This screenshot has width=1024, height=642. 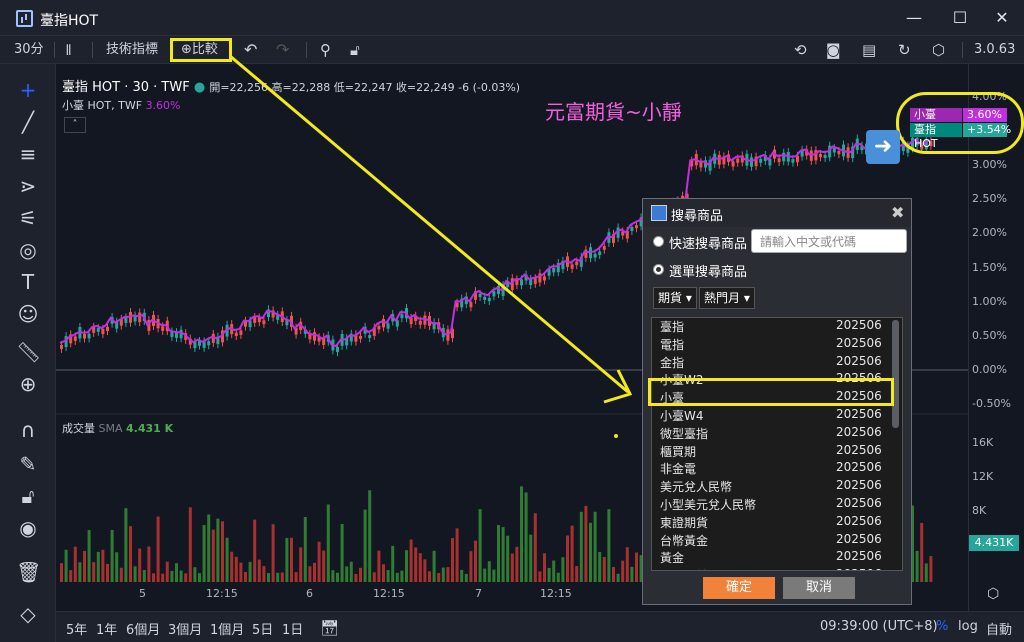 I want to click on range-button: 3個月, so click(x=185, y=628).